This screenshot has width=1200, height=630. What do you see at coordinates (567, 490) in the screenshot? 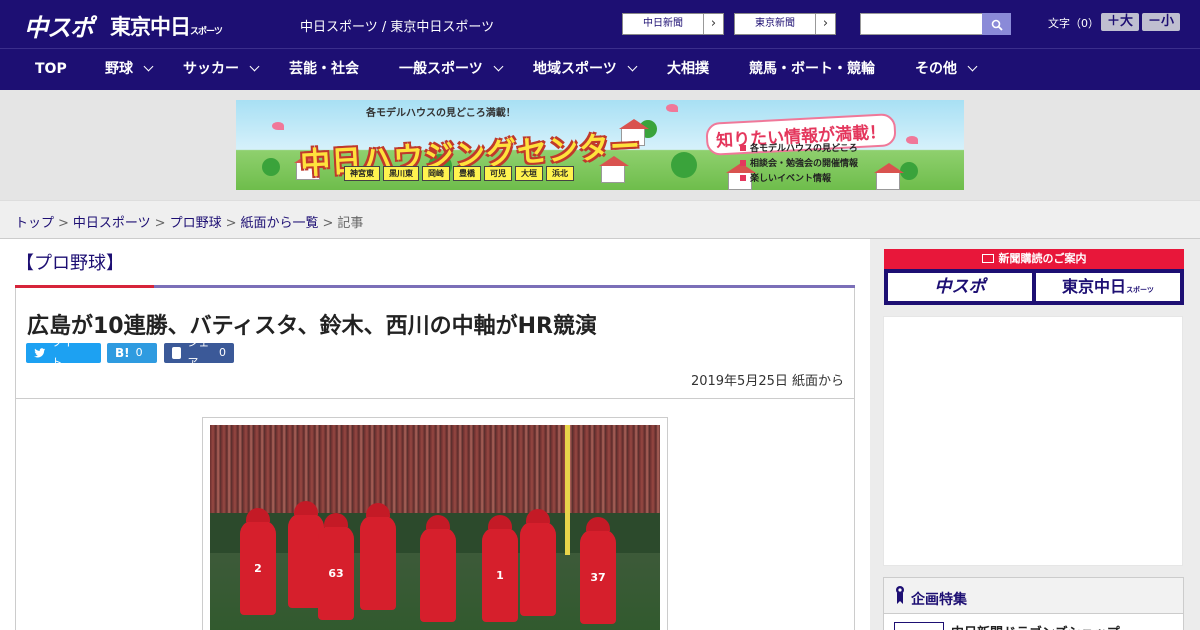
I see `photo-foul-pole` at bounding box center [567, 490].